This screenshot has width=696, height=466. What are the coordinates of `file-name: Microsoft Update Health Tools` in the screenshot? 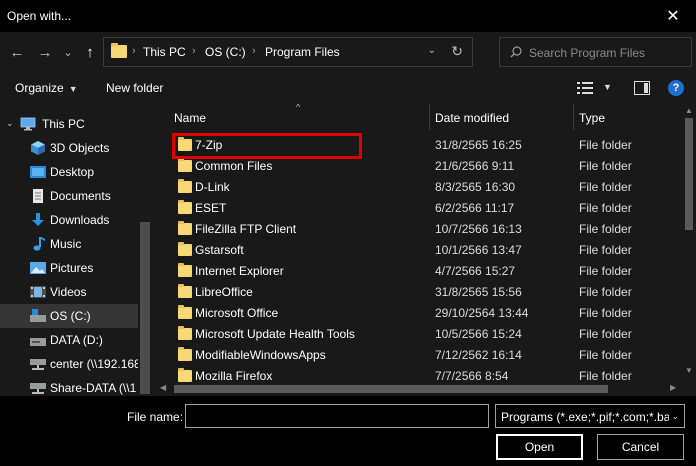 It's located at (275, 334).